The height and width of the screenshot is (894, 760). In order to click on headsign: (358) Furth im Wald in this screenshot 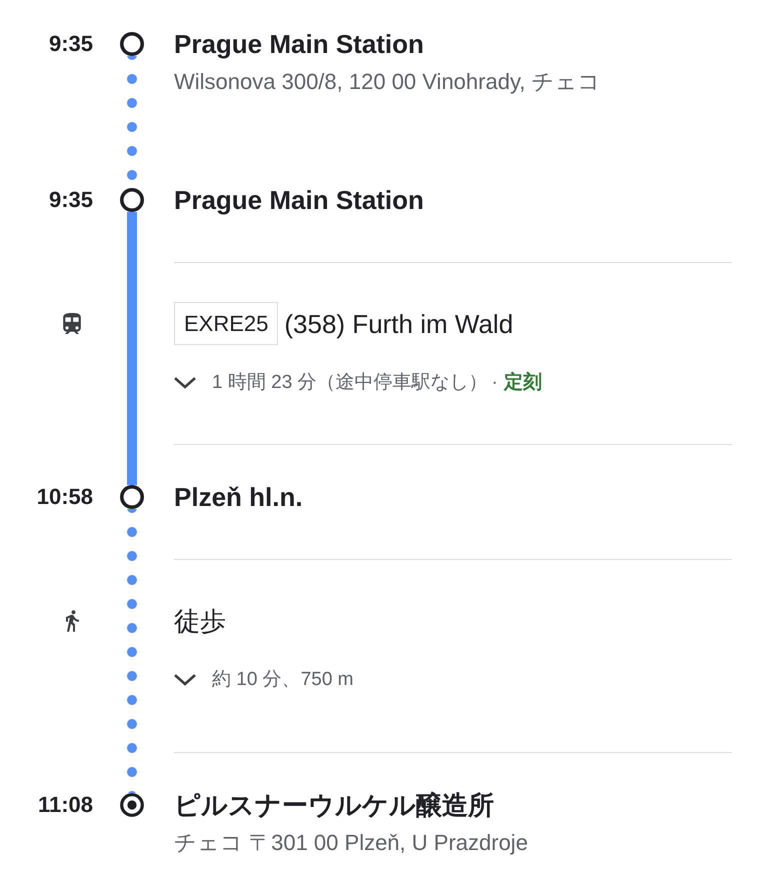, I will do `click(399, 324)`.